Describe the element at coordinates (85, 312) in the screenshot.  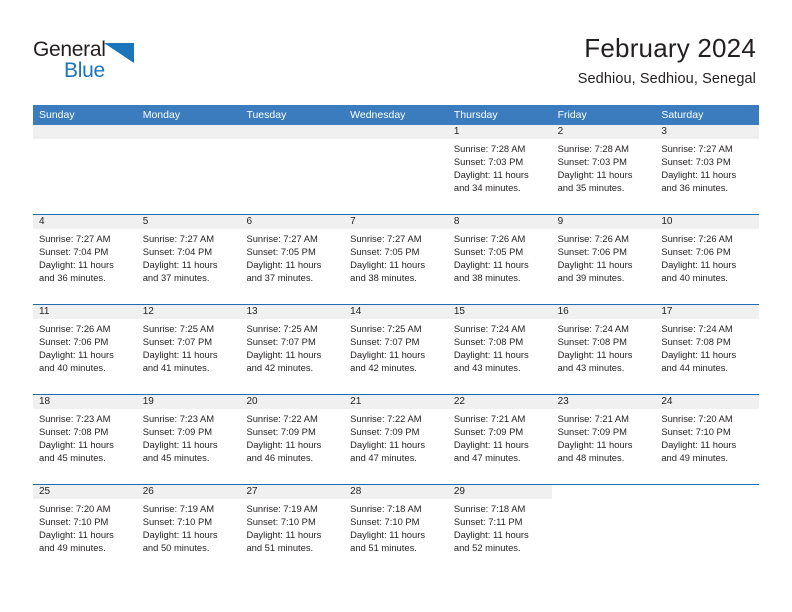
I see `day-number: 11` at that location.